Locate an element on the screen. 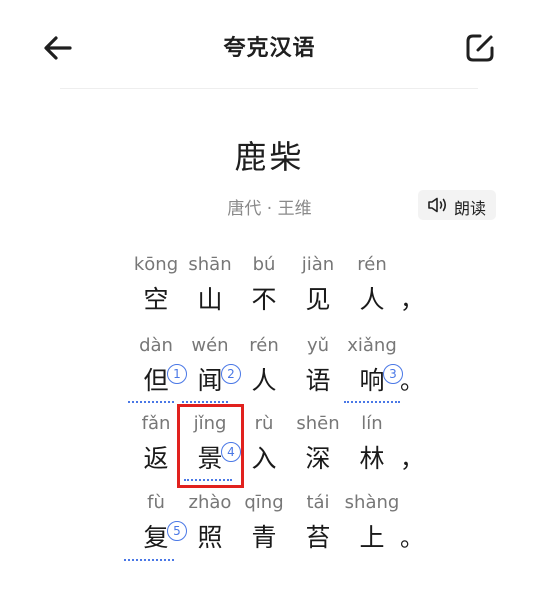 The image size is (539, 600). pinyin-label: shàng is located at coordinates (372, 502).